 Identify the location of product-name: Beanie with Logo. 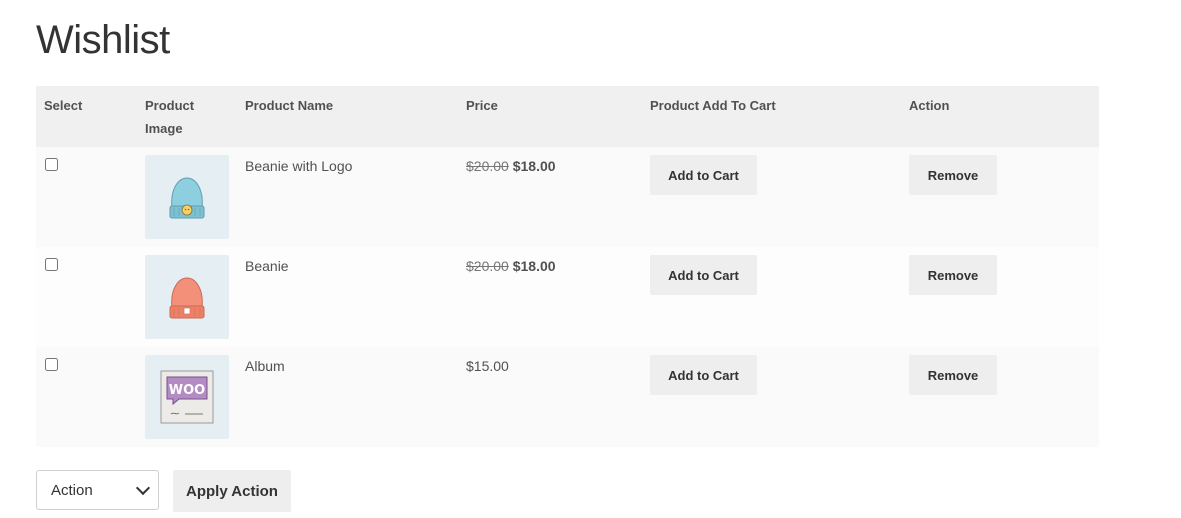
(298, 166).